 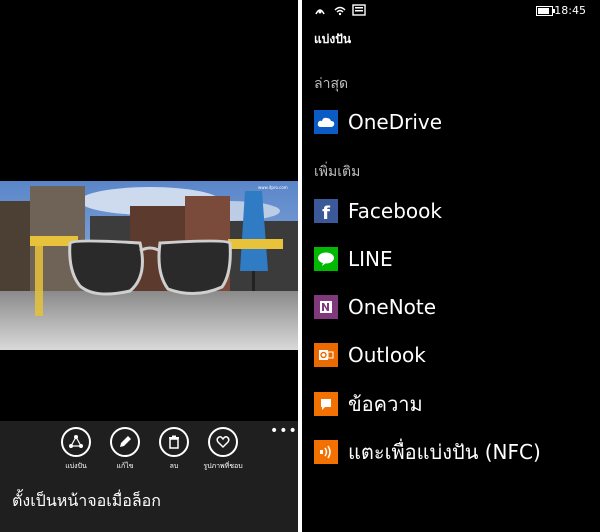 I want to click on wifi-icon, so click(x=340, y=11).